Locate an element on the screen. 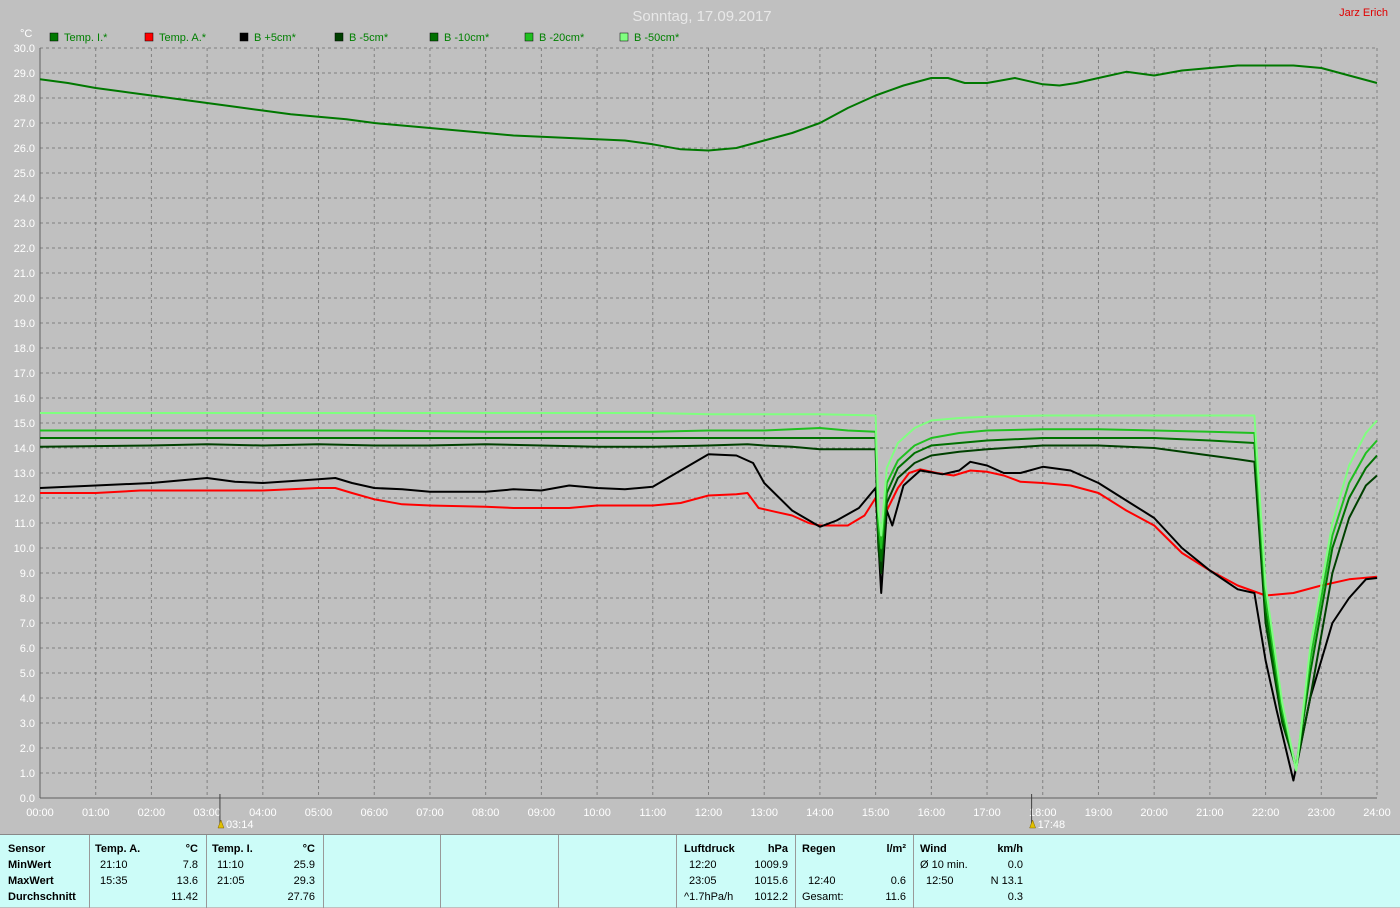  sunrise-icon is located at coordinates (221, 824).